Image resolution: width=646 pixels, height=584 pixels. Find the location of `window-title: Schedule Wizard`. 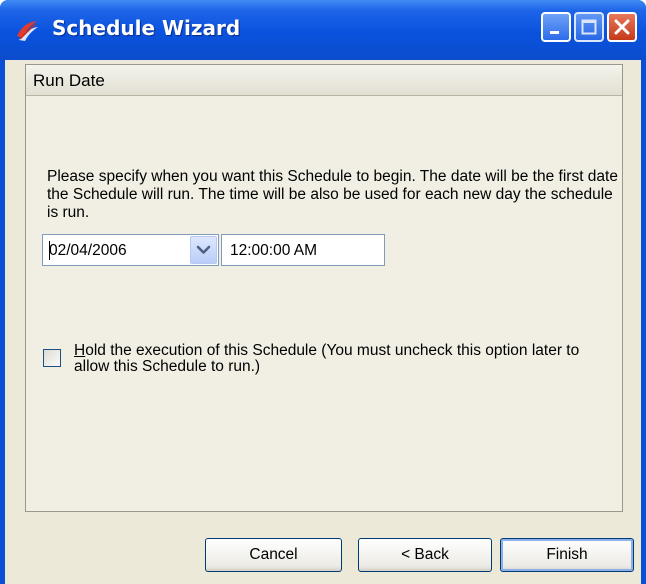

window-title: Schedule Wizard is located at coordinates (146, 28).